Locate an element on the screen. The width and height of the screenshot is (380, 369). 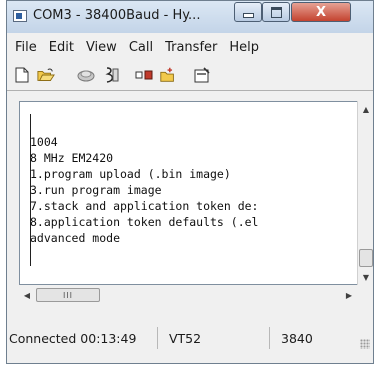
terminal-line: 1.program upload (.bin image) is located at coordinates (130, 174).